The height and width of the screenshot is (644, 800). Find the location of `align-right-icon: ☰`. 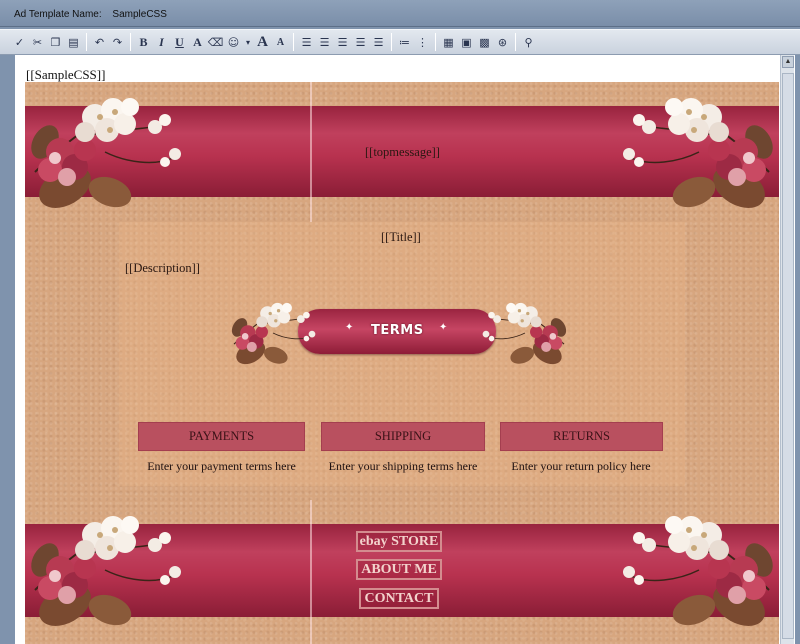

align-right-icon: ☰ is located at coordinates (342, 42).